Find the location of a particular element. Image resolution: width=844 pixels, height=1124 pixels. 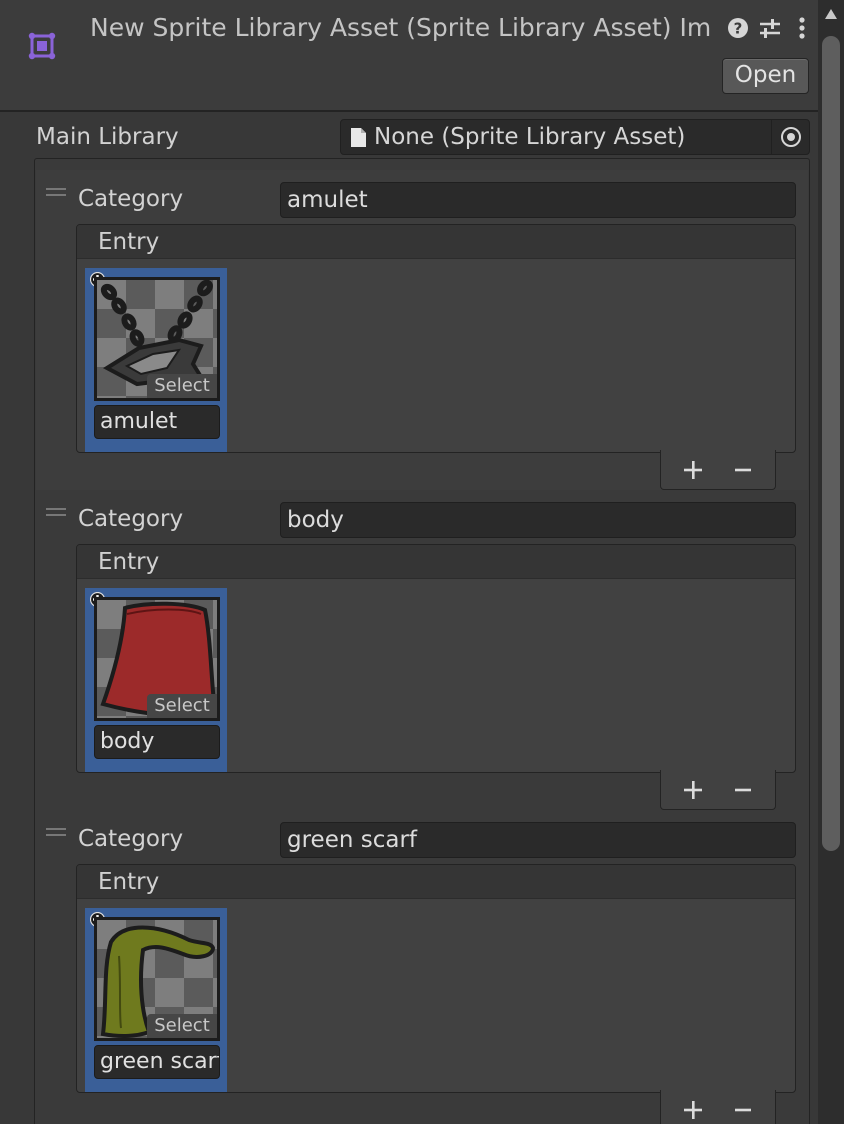

help-icon: ? is located at coordinates (738, 28).